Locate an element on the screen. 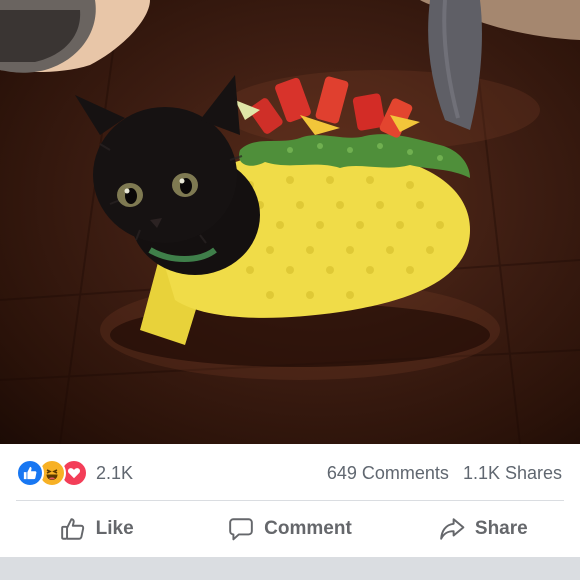 The height and width of the screenshot is (580, 580). comments-count-link: 649 Comments is located at coordinates (388, 473).